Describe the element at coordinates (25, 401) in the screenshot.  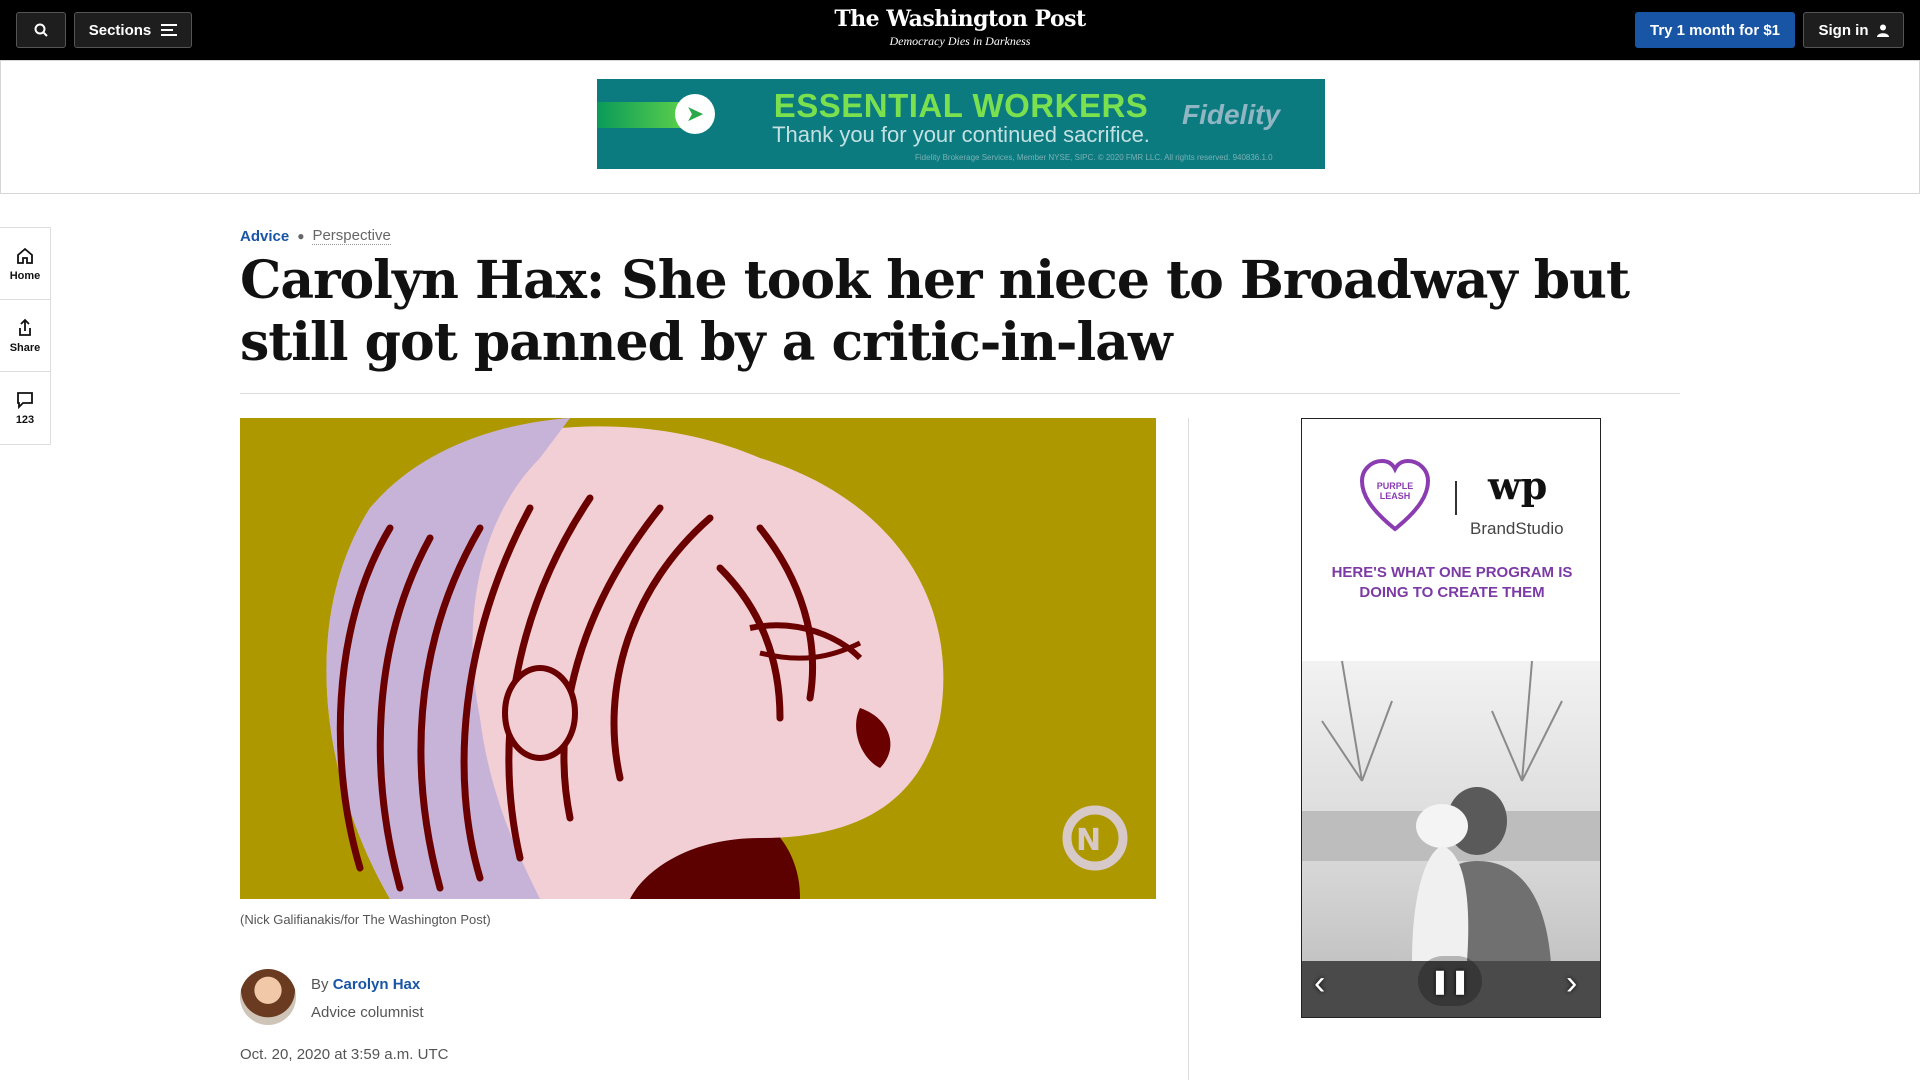
I see `comment-icon` at that location.